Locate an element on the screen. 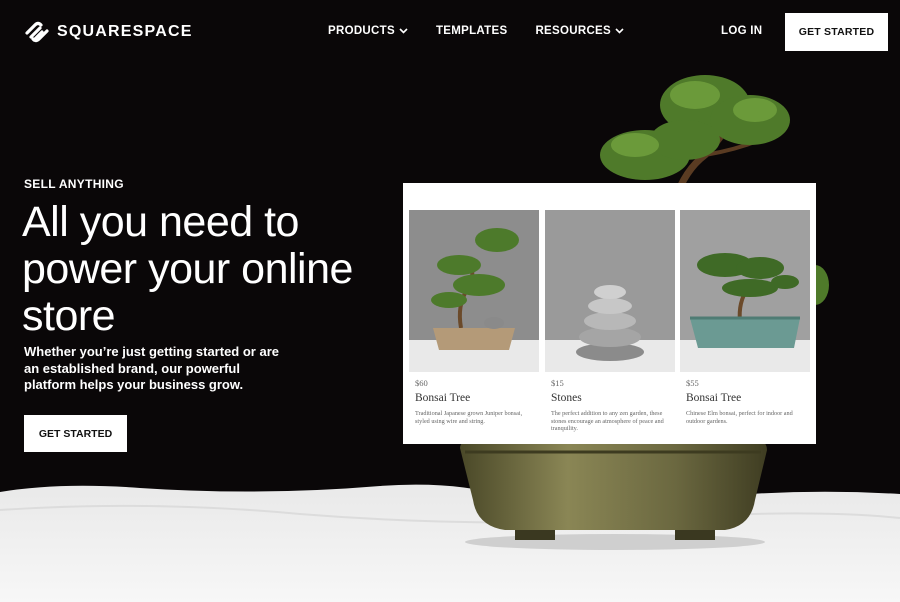 The image size is (900, 602). main-nav: PRODUCTS TEMPLATES RESOURCES is located at coordinates (476, 31).